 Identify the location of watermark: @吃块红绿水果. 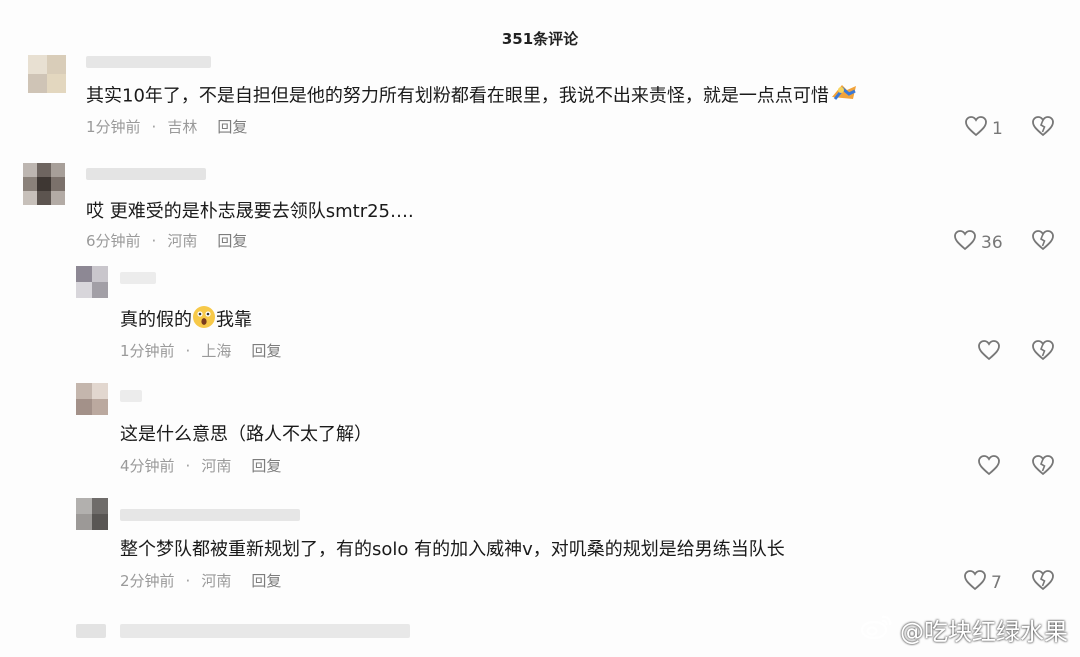
(964, 629).